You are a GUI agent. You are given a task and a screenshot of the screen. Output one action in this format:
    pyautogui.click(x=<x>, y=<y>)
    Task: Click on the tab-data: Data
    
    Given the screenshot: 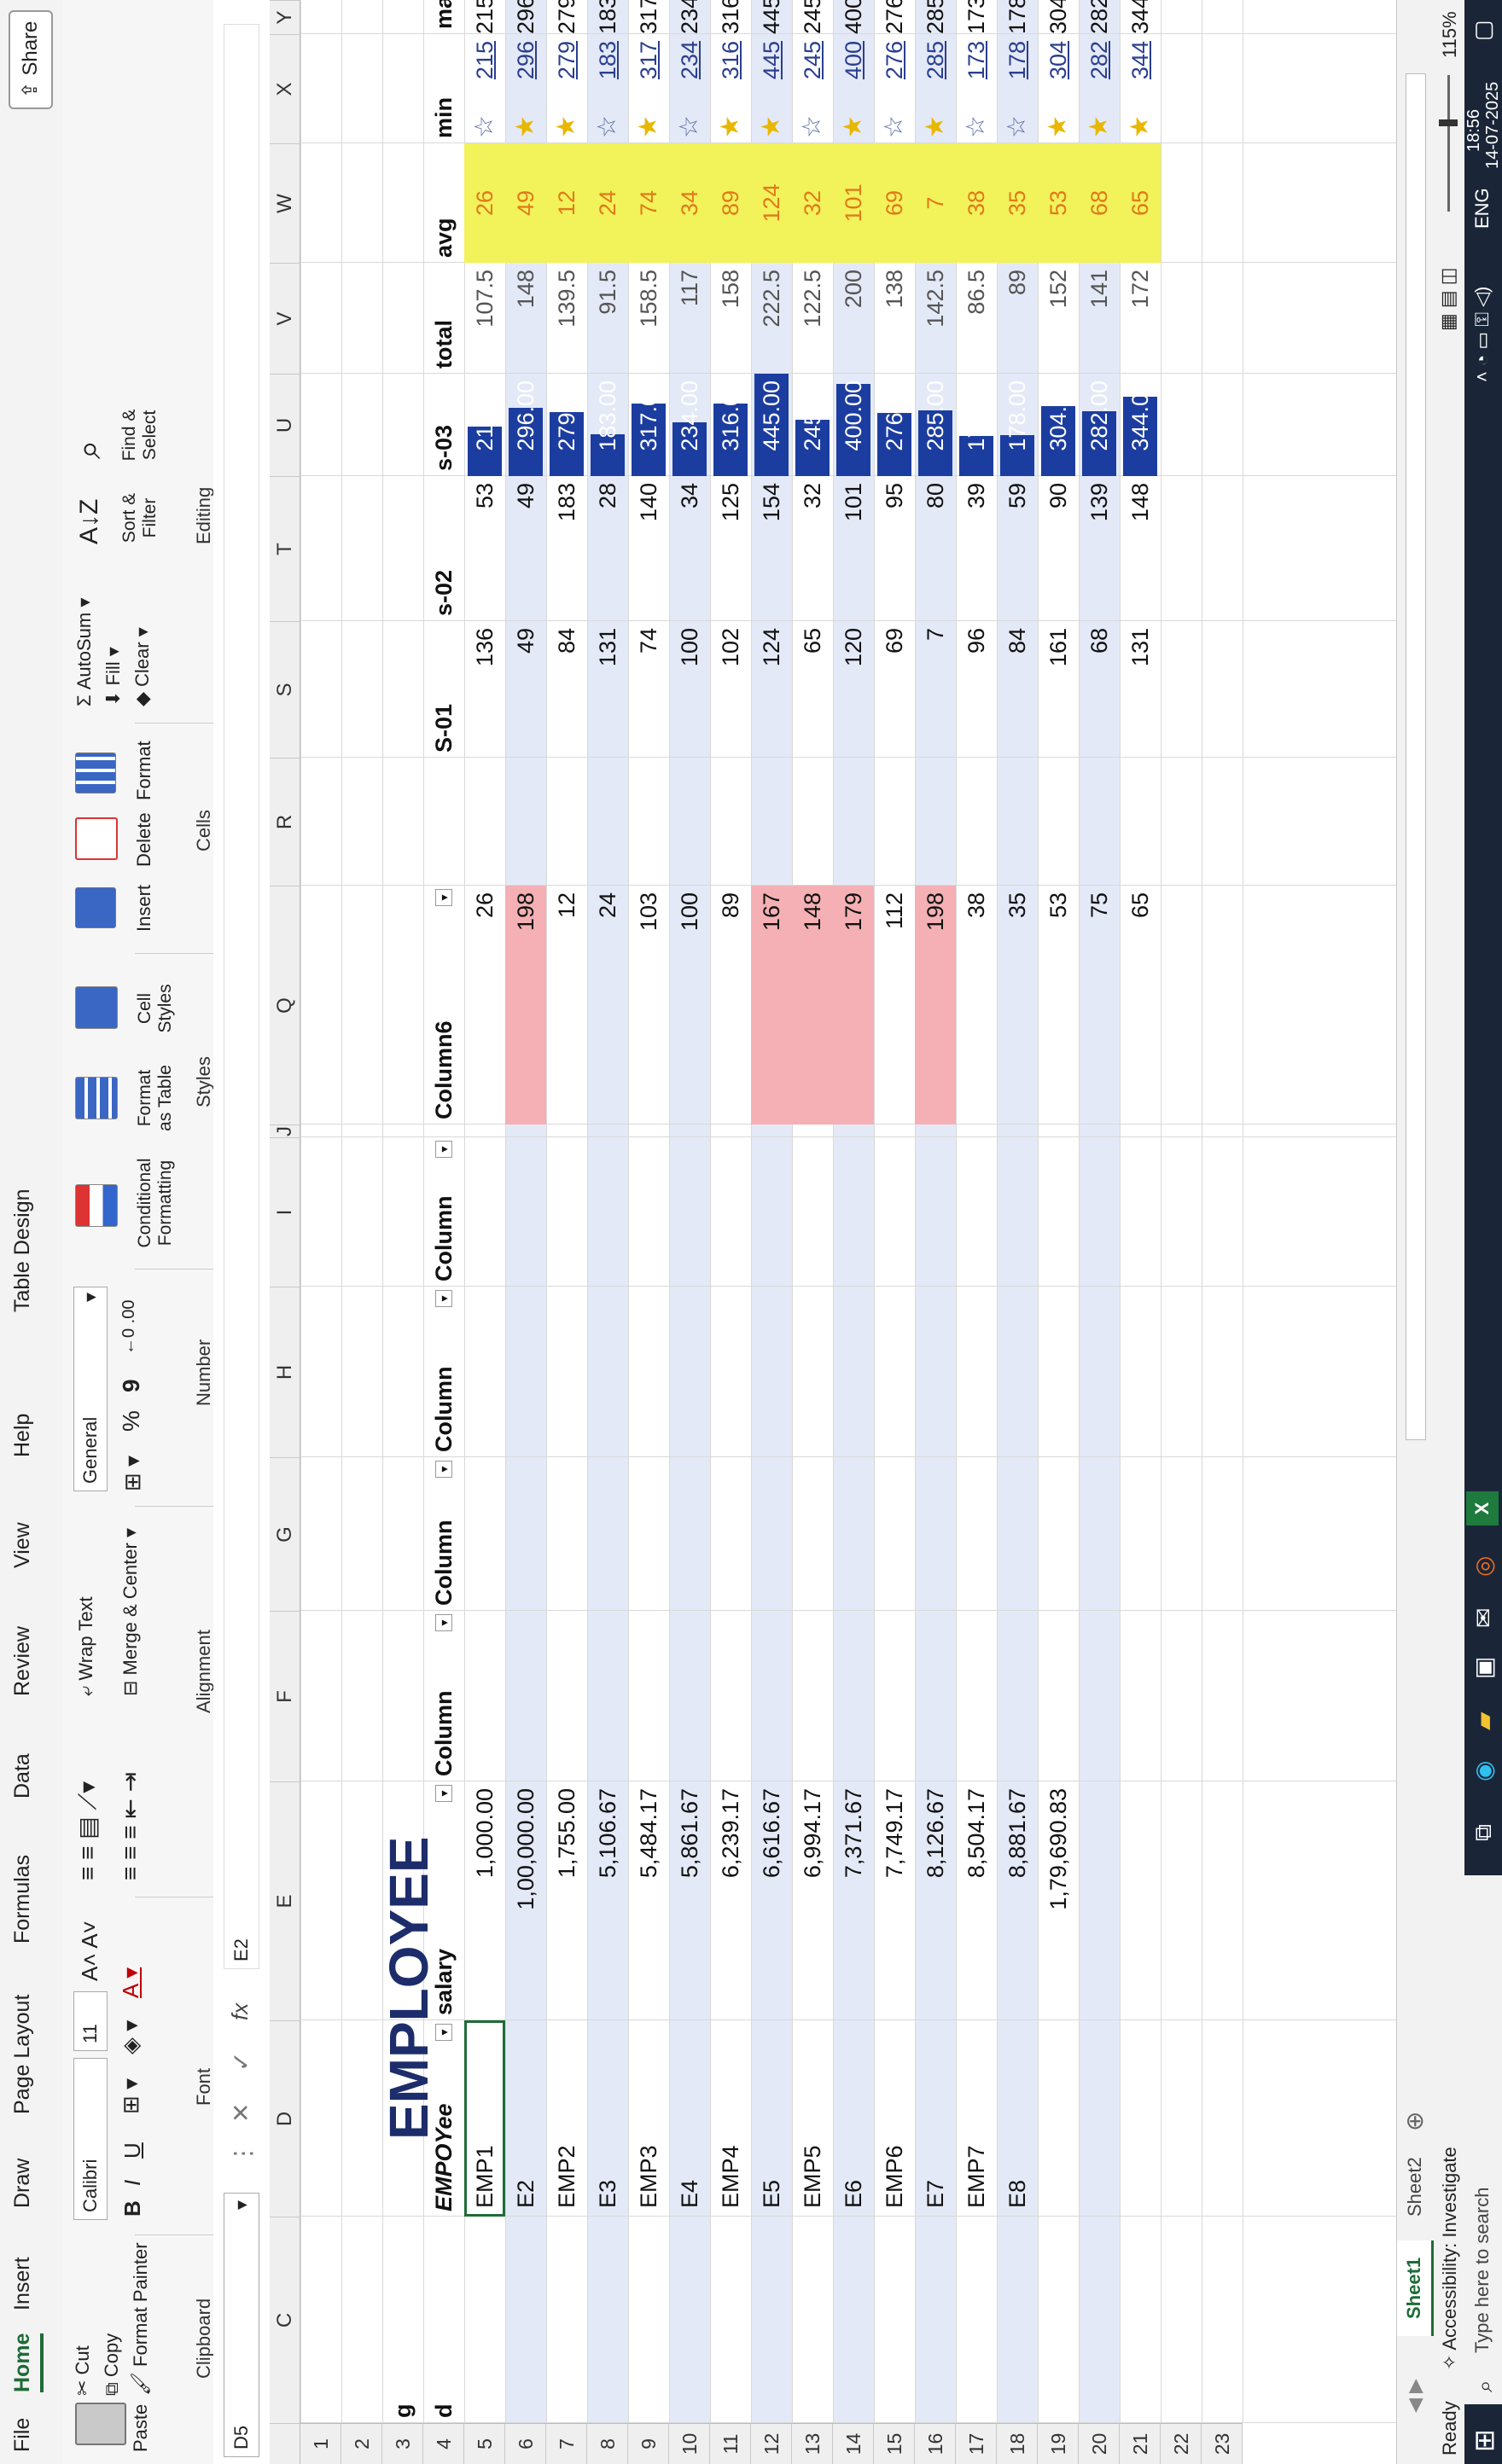 What is the action you would take?
    pyautogui.click(x=22, y=1776)
    